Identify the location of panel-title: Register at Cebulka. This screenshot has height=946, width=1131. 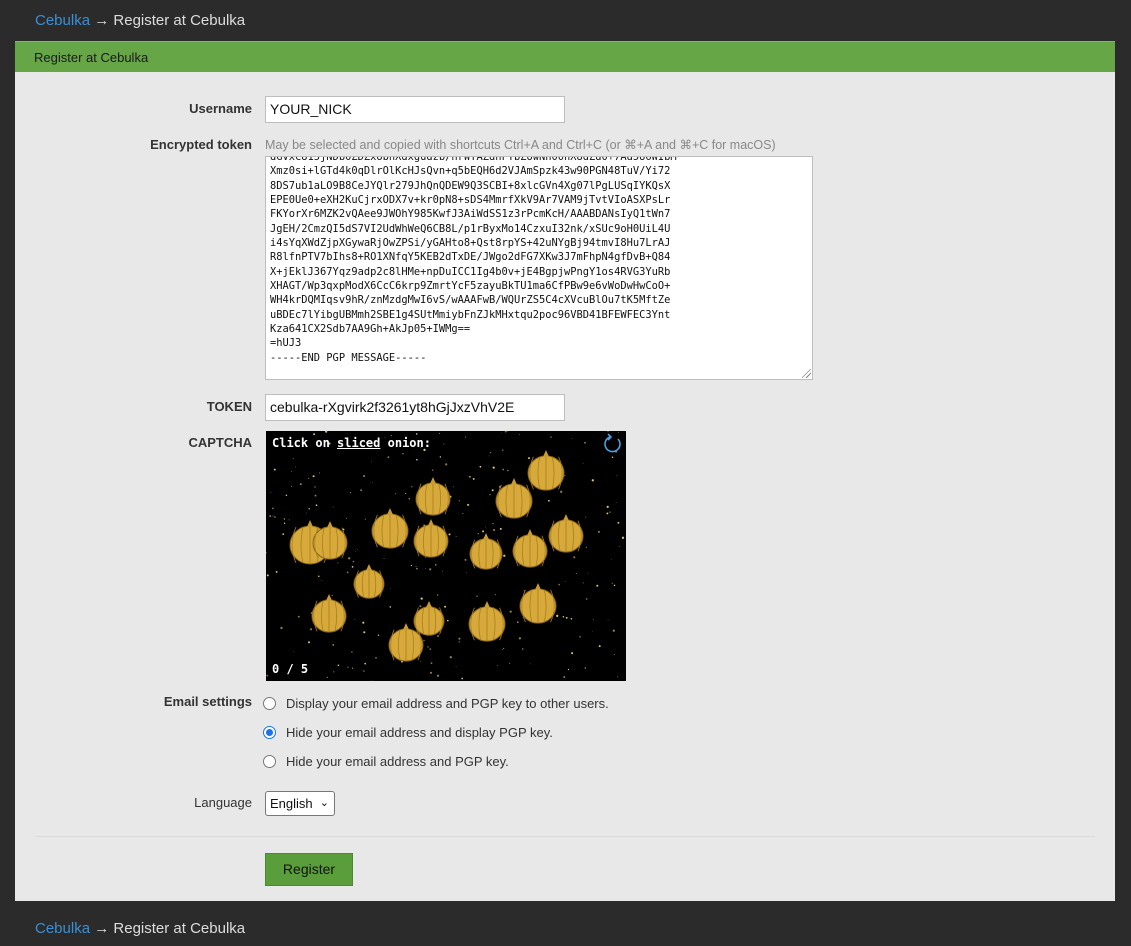
(565, 56).